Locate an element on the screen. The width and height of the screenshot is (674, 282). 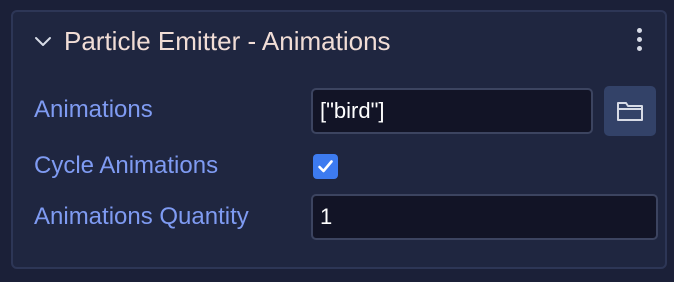
browse-animations-button is located at coordinates (630, 111).